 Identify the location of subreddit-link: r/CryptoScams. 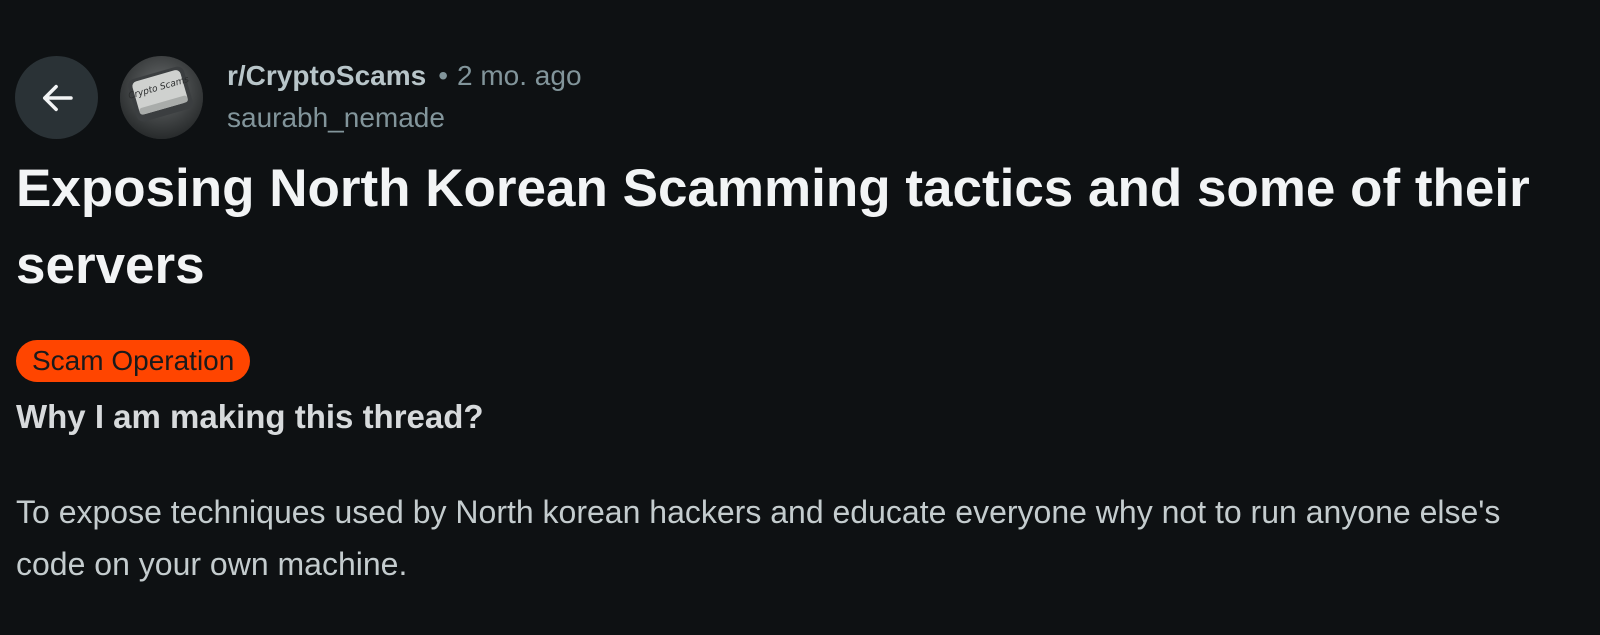
(326, 76).